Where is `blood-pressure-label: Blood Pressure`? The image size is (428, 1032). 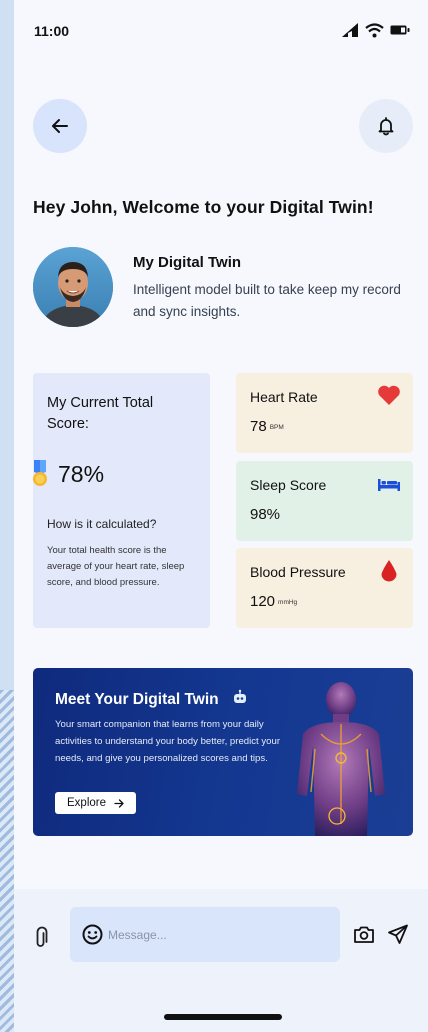 blood-pressure-label: Blood Pressure is located at coordinates (298, 572).